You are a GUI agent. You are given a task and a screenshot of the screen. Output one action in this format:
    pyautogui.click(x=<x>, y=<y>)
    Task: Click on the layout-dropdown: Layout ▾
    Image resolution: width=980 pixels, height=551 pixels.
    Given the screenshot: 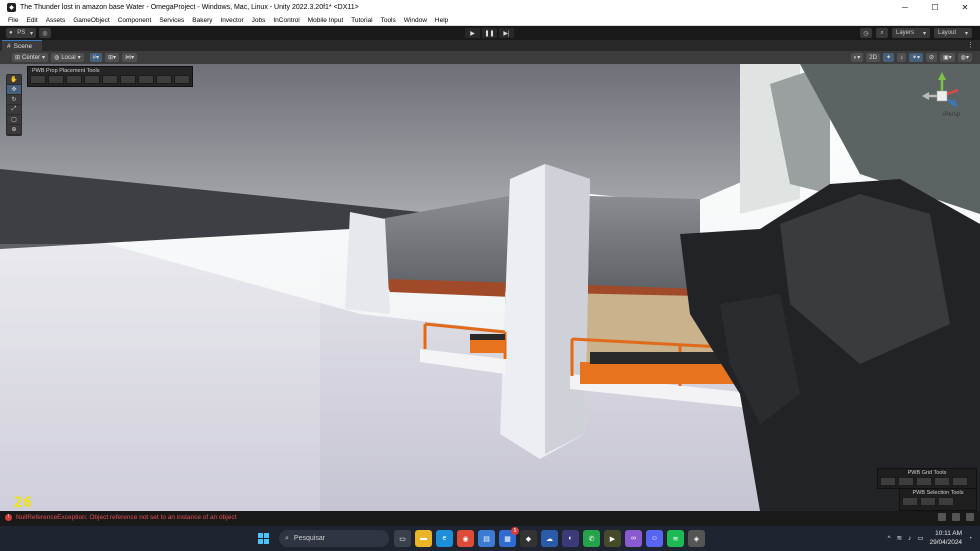 What is the action you would take?
    pyautogui.click(x=953, y=33)
    